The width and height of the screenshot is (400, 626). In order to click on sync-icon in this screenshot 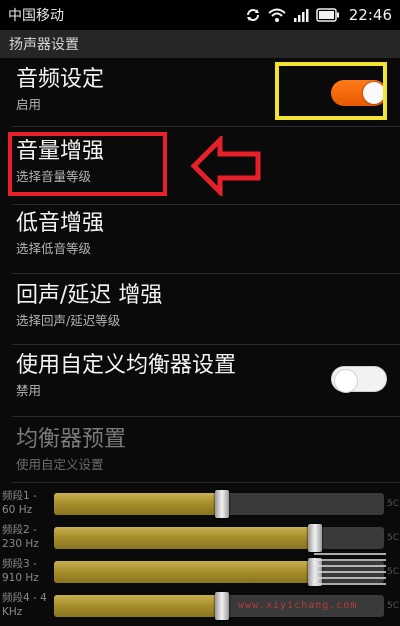, I will do `click(253, 15)`.